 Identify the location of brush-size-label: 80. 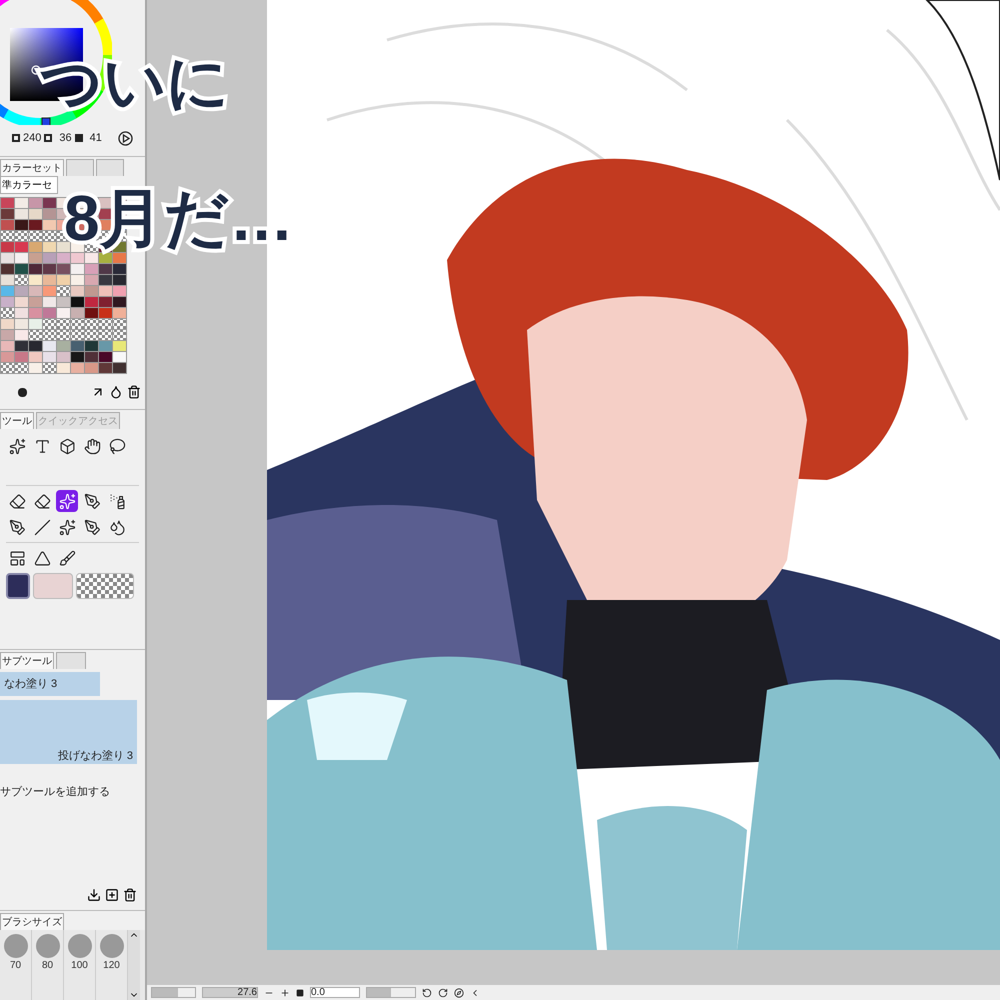
(48, 966).